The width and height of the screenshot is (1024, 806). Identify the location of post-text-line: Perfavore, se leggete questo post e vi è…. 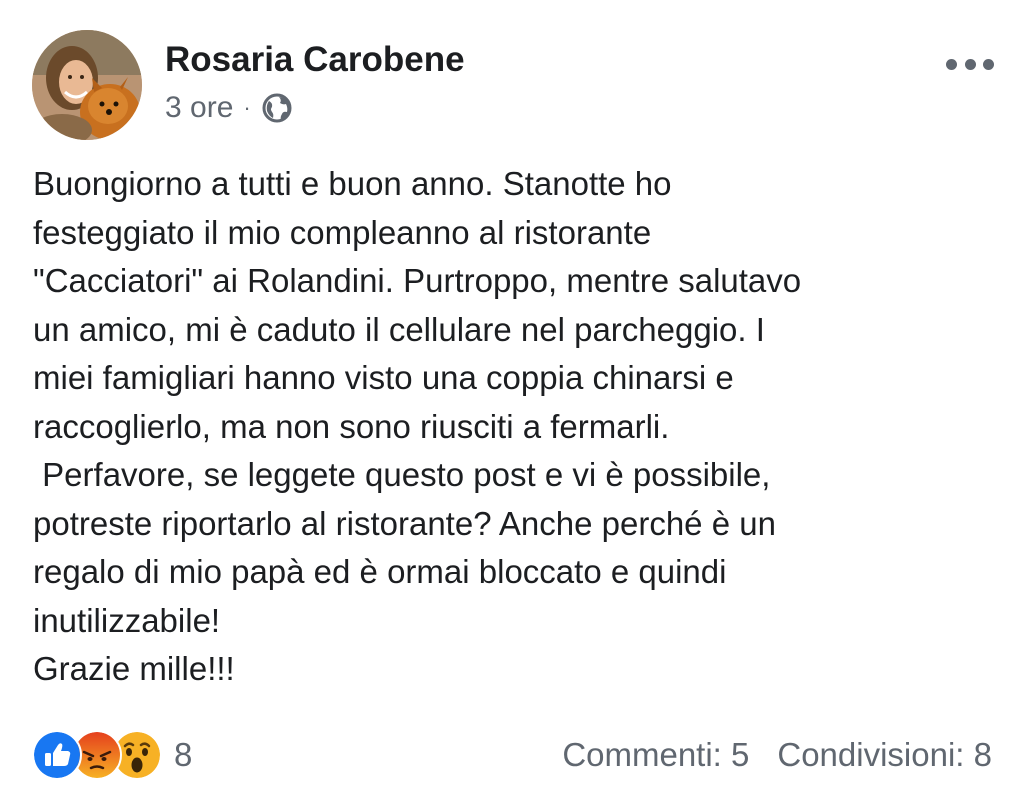
(402, 474).